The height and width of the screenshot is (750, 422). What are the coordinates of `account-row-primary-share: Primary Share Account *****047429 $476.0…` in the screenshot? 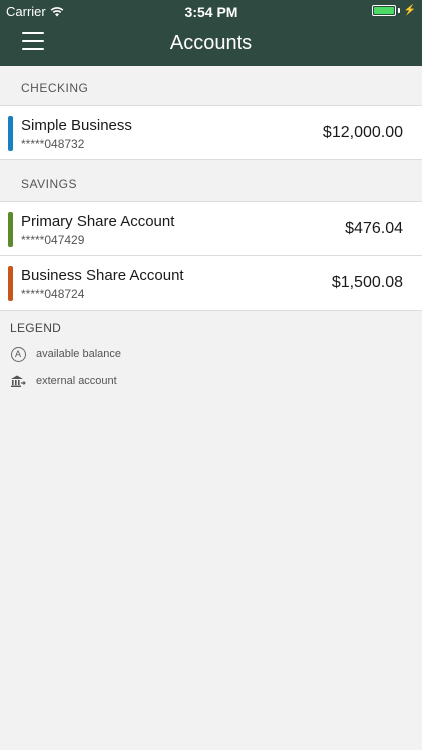 It's located at (211, 228).